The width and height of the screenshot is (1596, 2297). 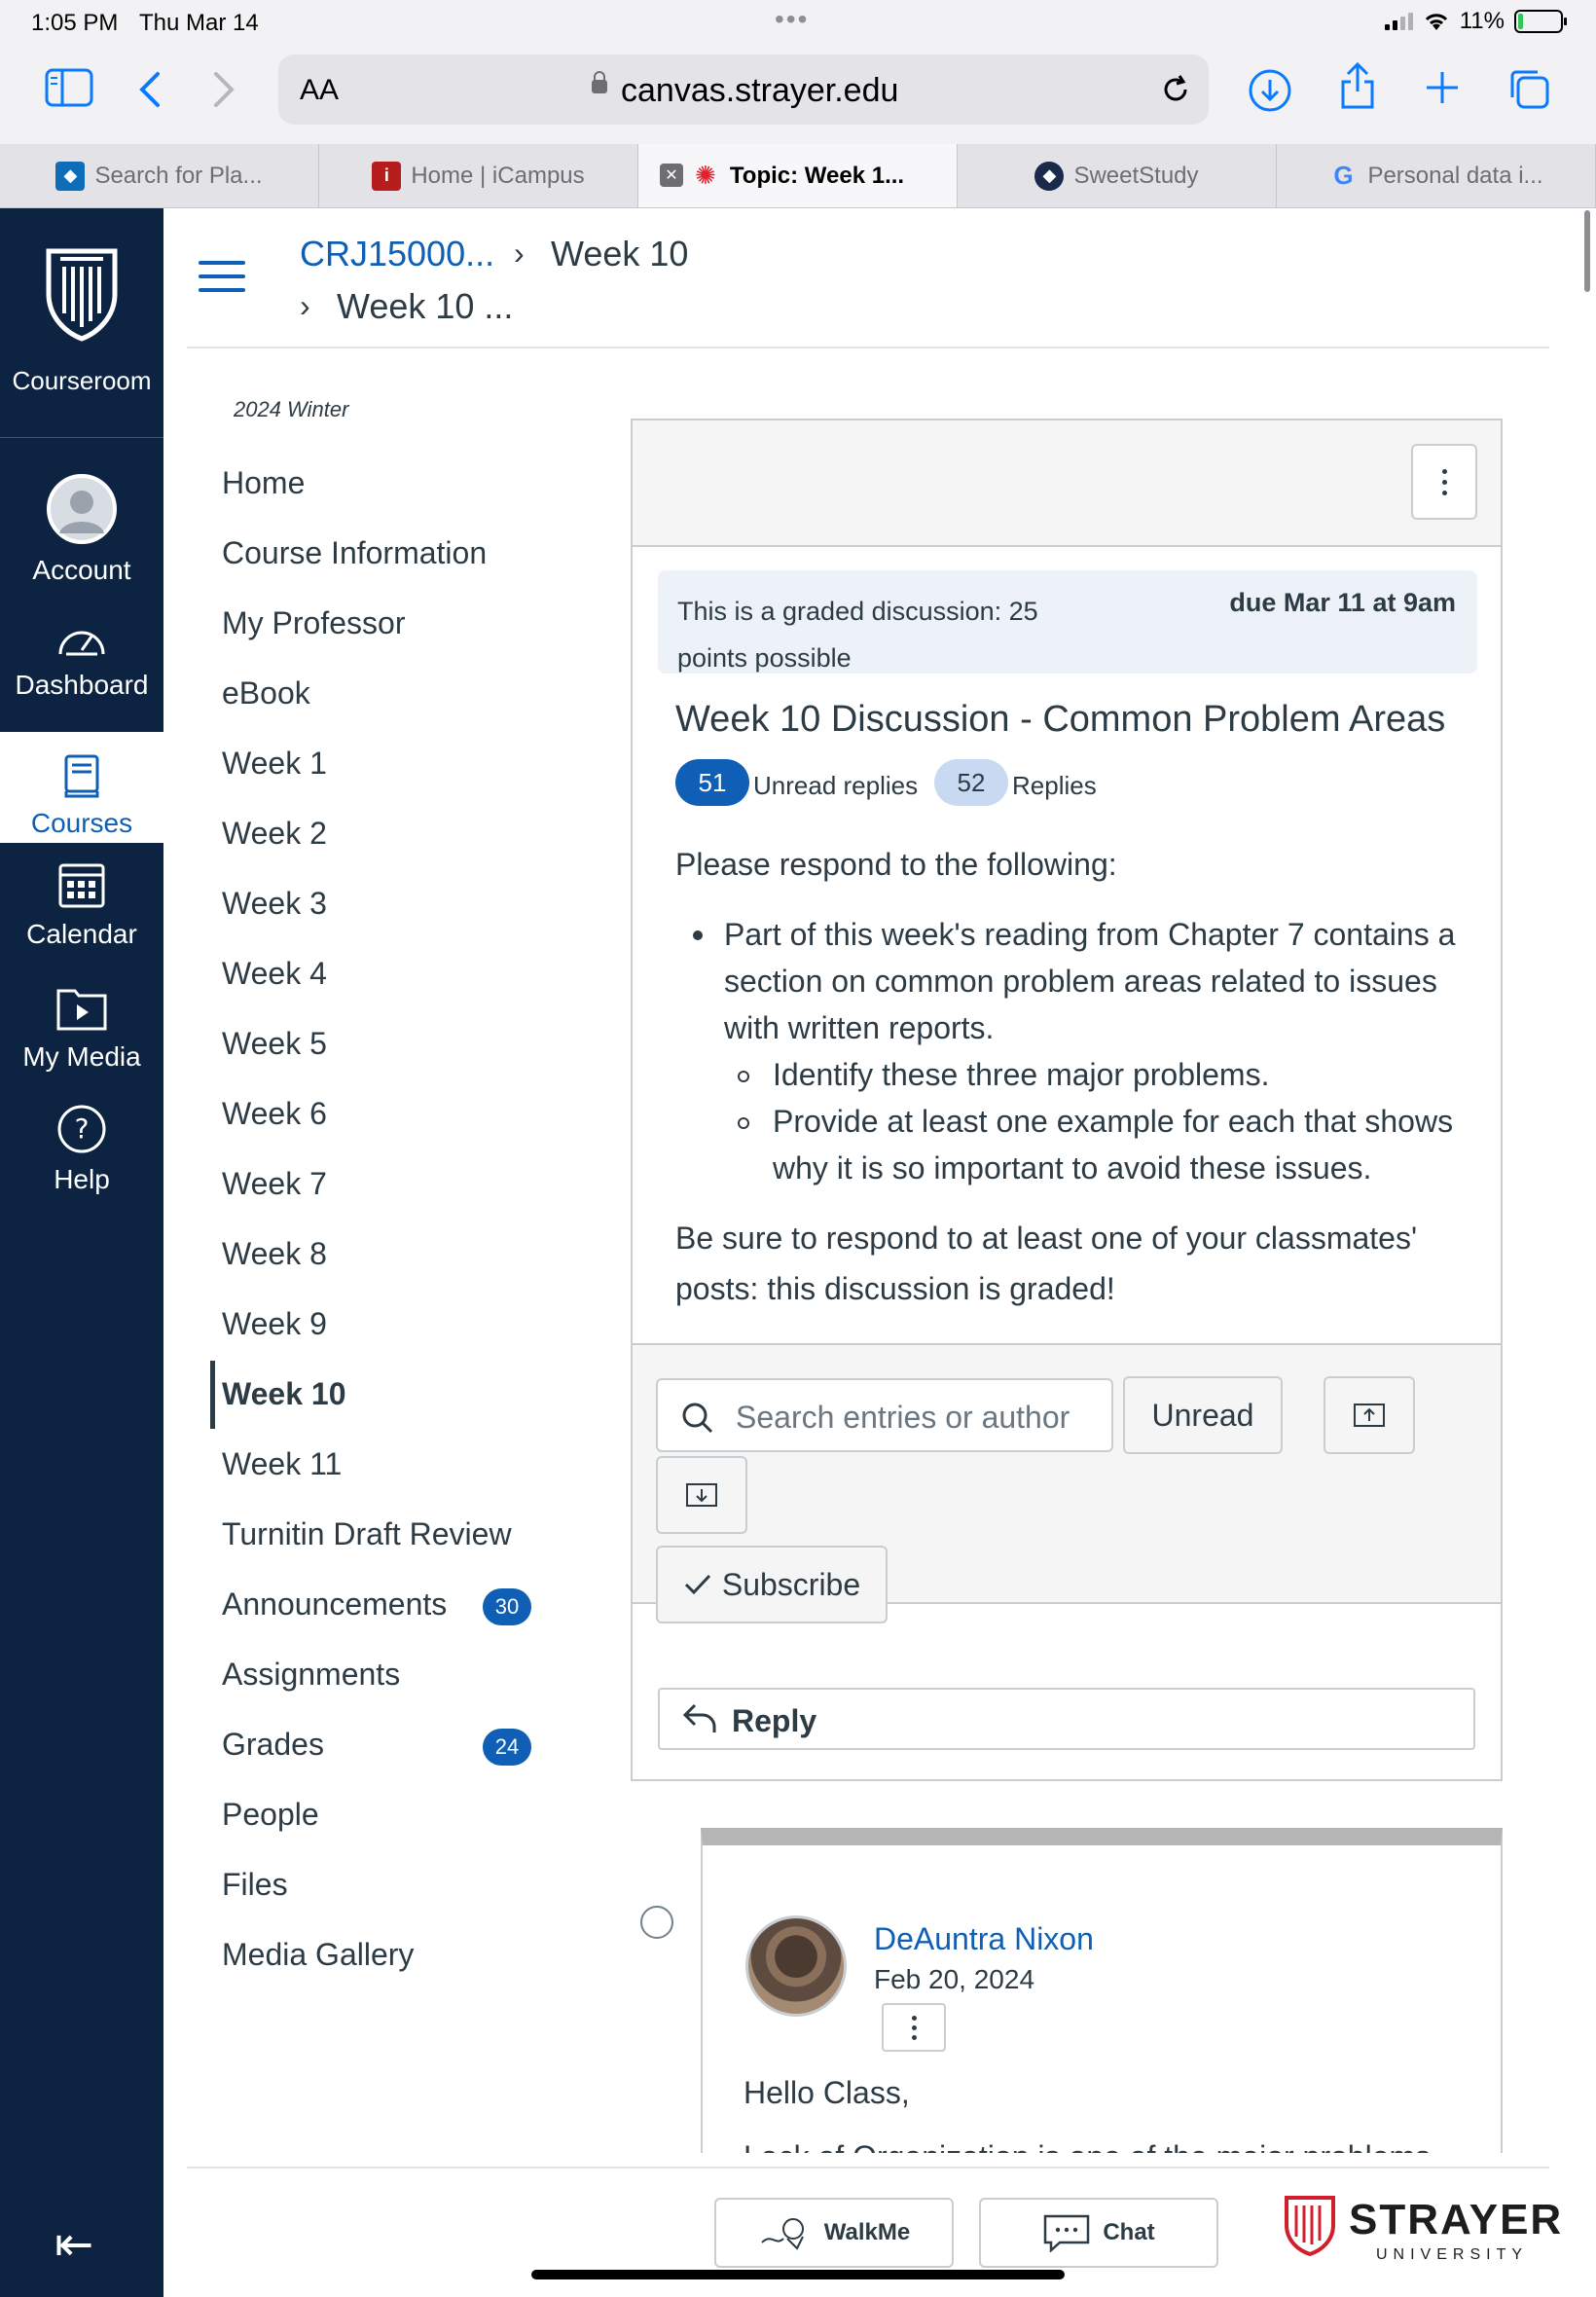 I want to click on breadcrumb-section: Week 10, so click(x=619, y=254).